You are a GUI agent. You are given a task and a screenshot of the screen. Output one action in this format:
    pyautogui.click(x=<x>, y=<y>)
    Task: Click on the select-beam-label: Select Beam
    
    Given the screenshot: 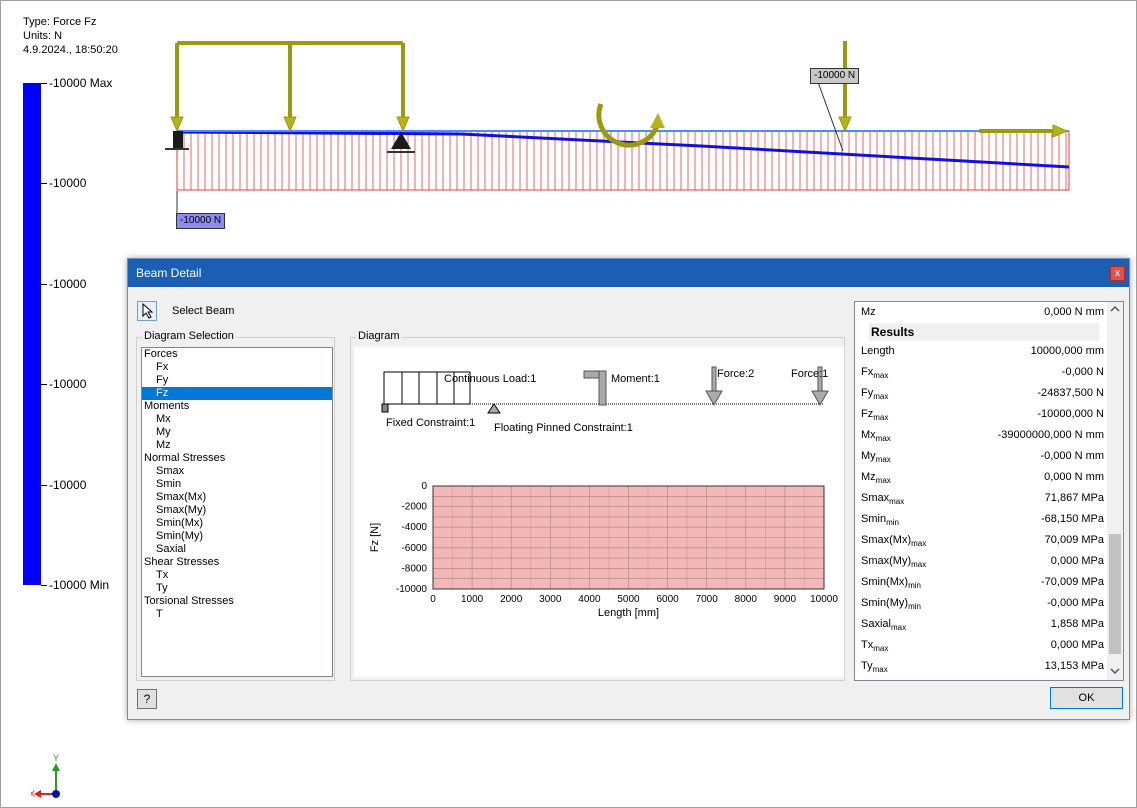 What is the action you would take?
    pyautogui.click(x=203, y=311)
    